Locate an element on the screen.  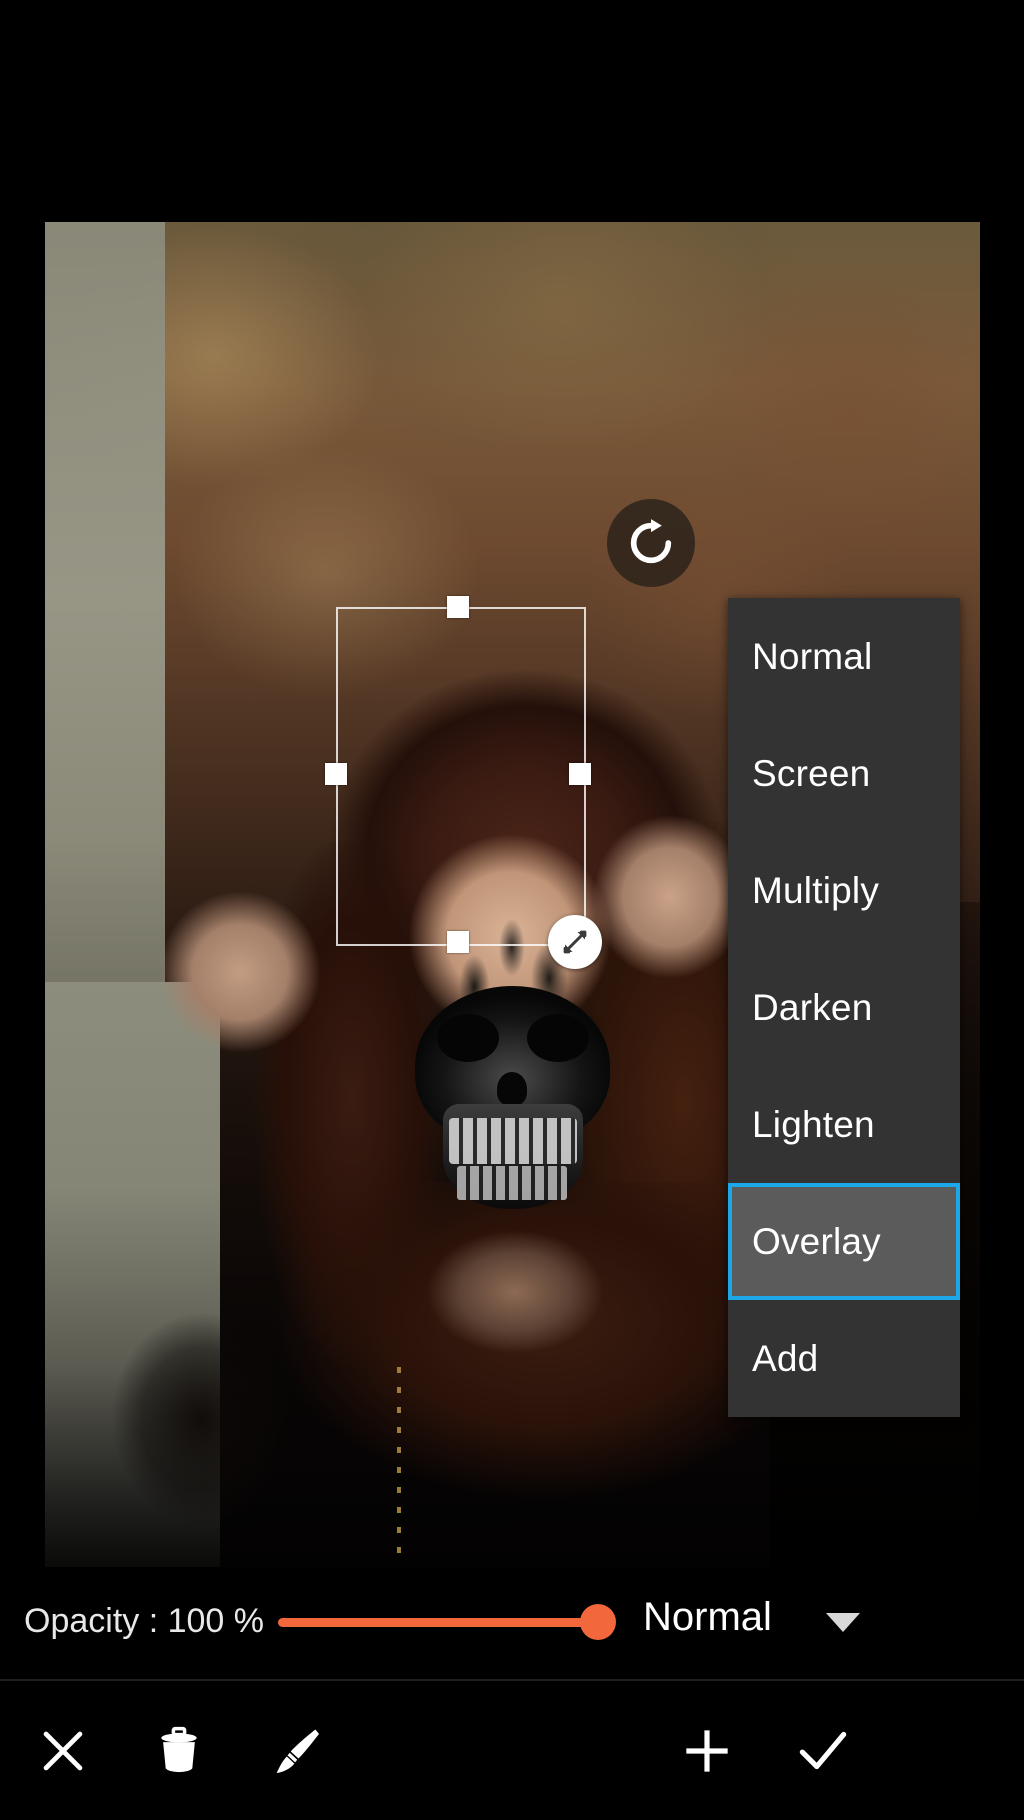
selection-handle-bottom-center is located at coordinates (458, 942).